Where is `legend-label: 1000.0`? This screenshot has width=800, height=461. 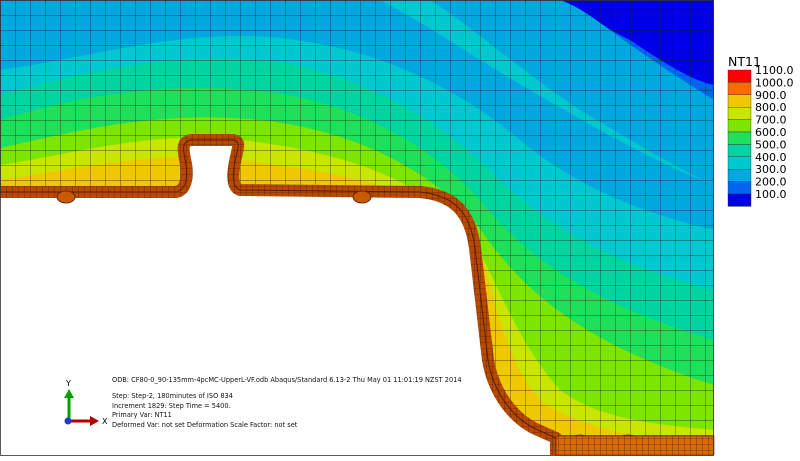
legend-label: 1000.0 is located at coordinates (774, 82).